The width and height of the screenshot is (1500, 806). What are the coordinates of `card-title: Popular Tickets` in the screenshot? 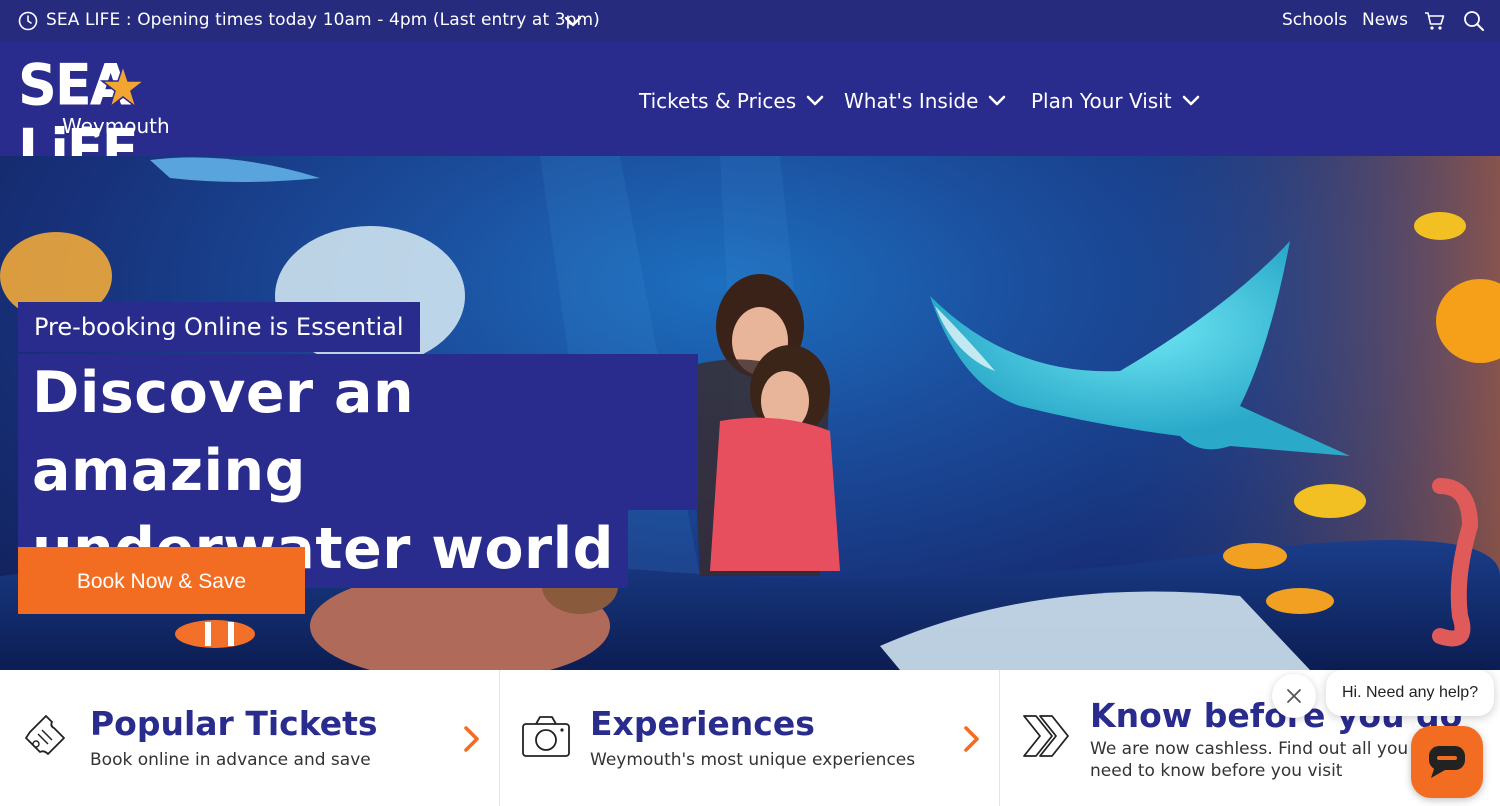 It's located at (234, 723).